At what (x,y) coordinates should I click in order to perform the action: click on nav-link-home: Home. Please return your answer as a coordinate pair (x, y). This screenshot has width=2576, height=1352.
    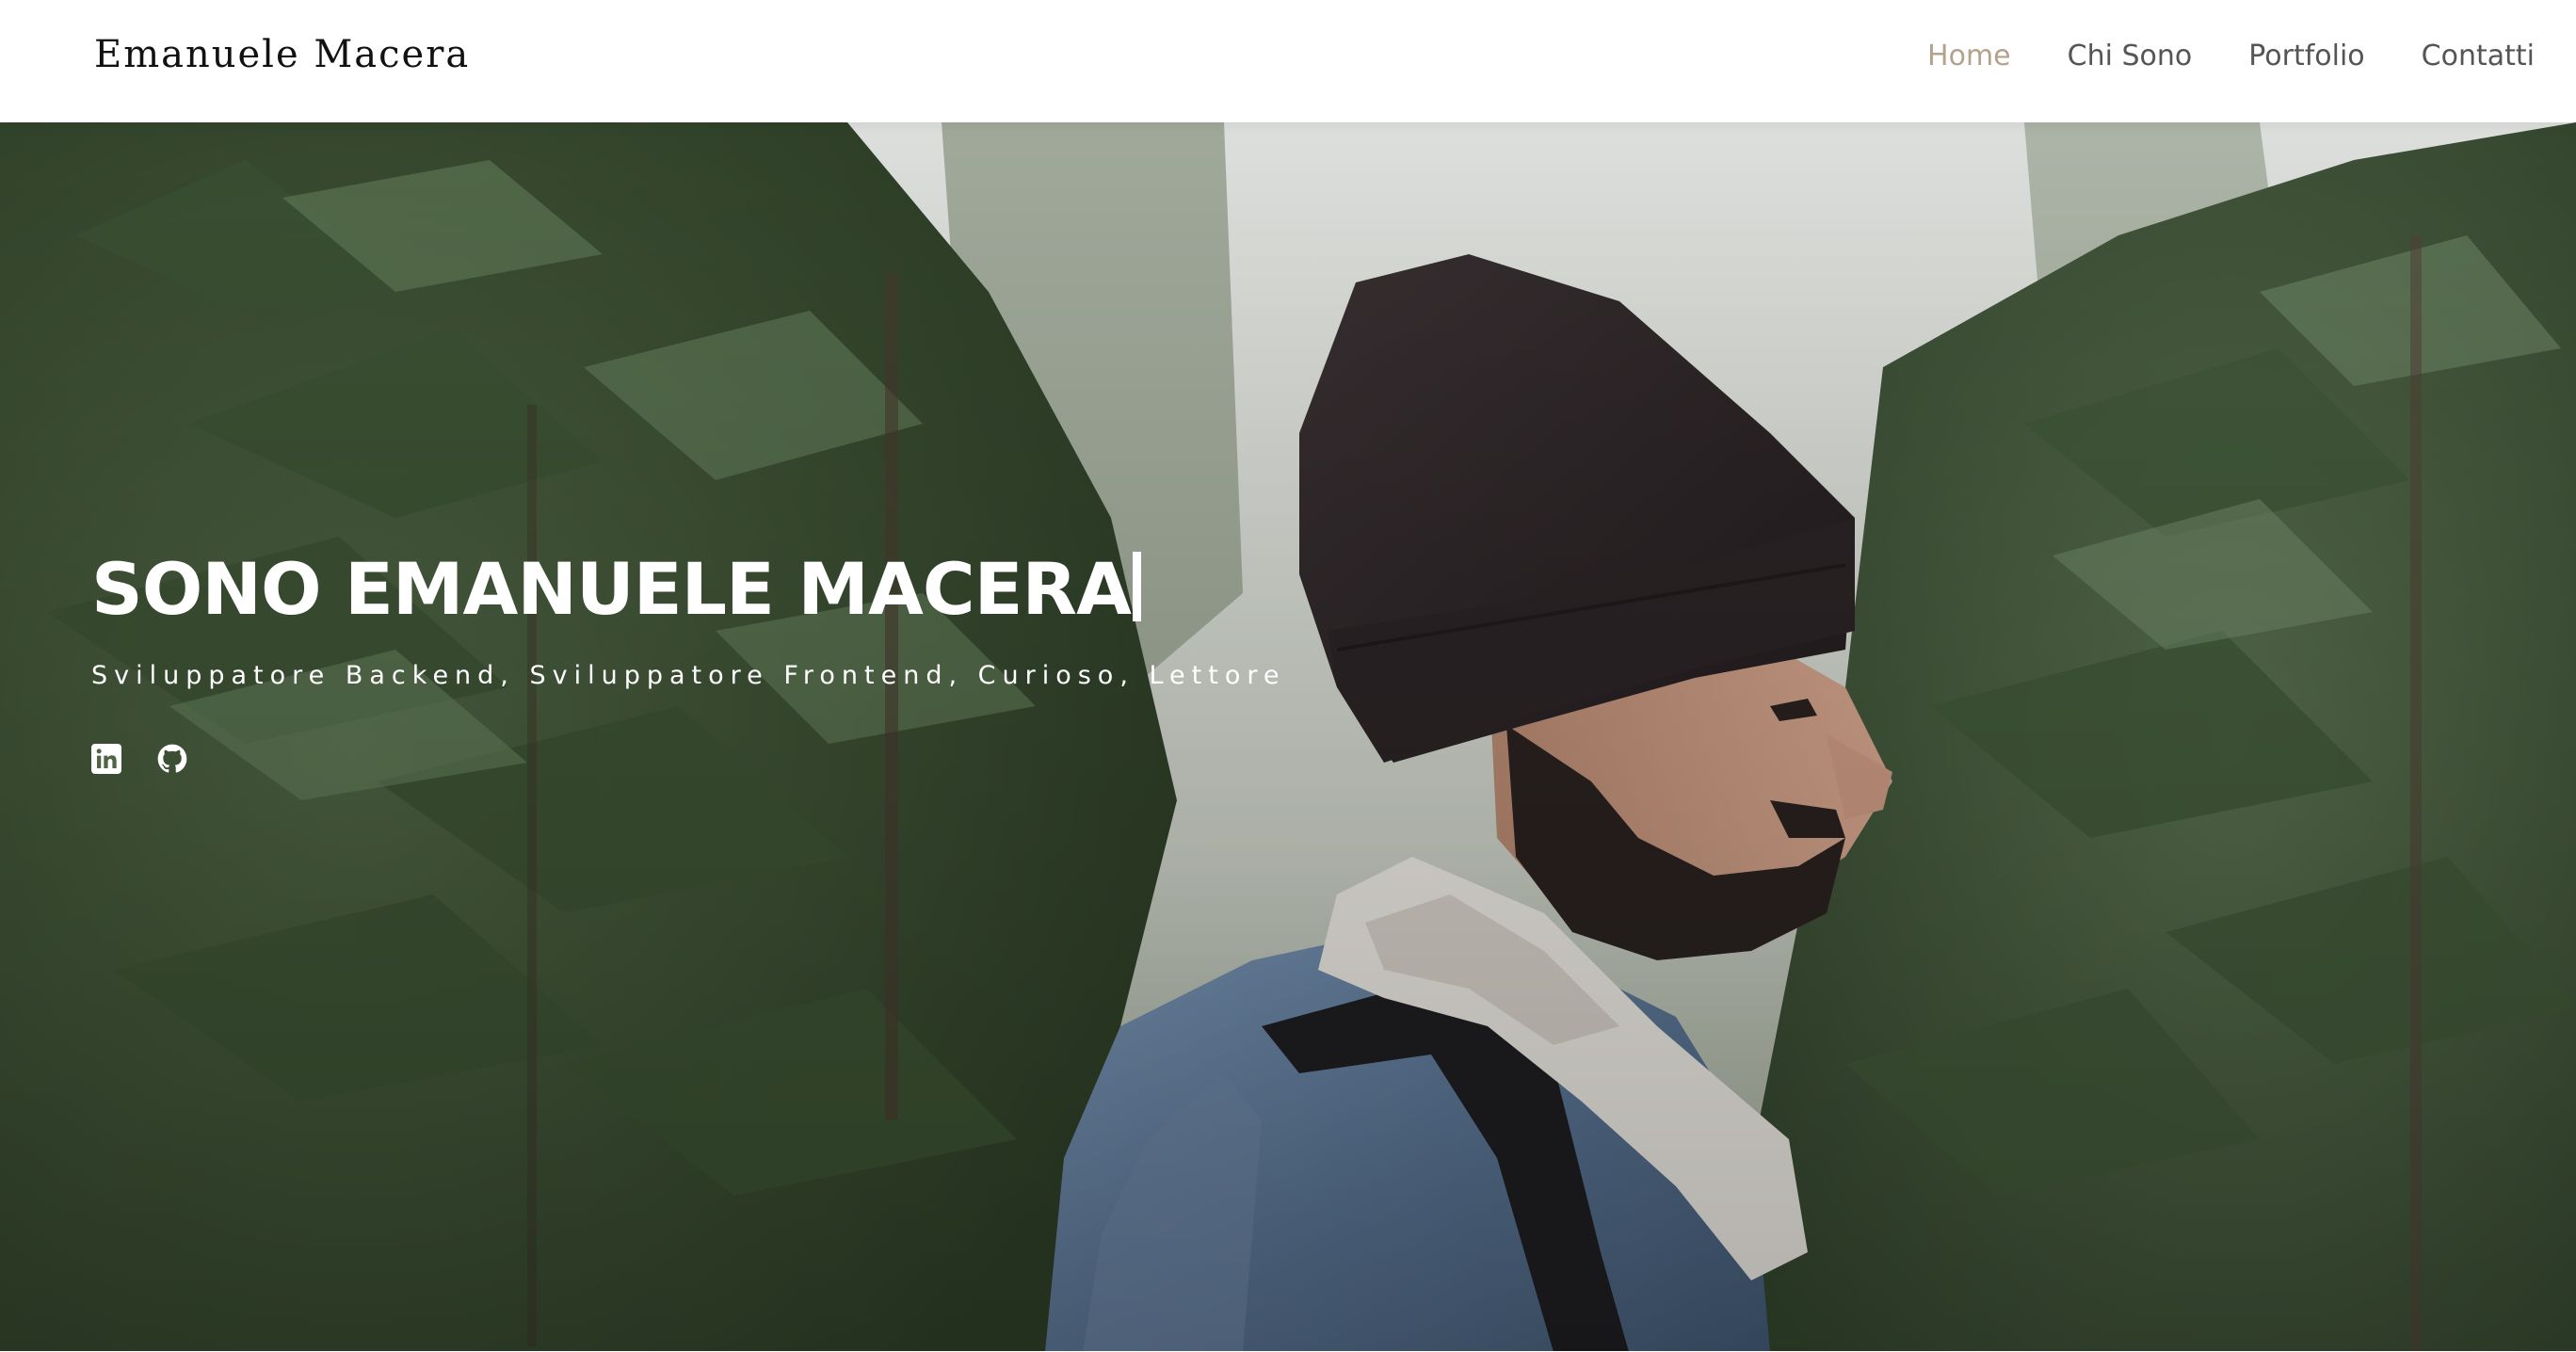
    Looking at the image, I should click on (1969, 56).